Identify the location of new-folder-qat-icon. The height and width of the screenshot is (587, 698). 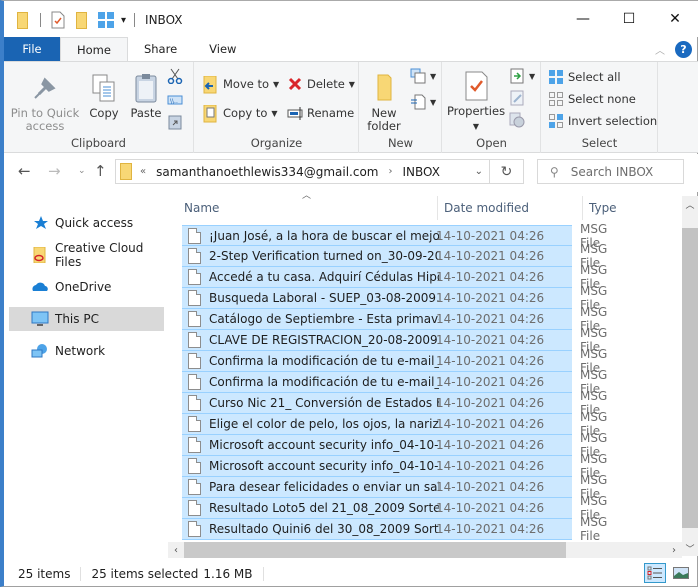
(82, 20).